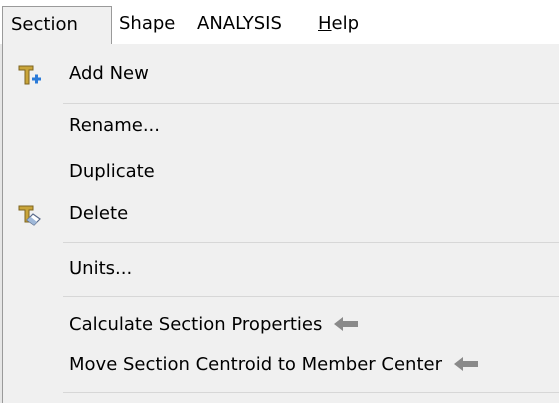  Describe the element at coordinates (29, 215) in the screenshot. I see `delete-section-icon` at that location.